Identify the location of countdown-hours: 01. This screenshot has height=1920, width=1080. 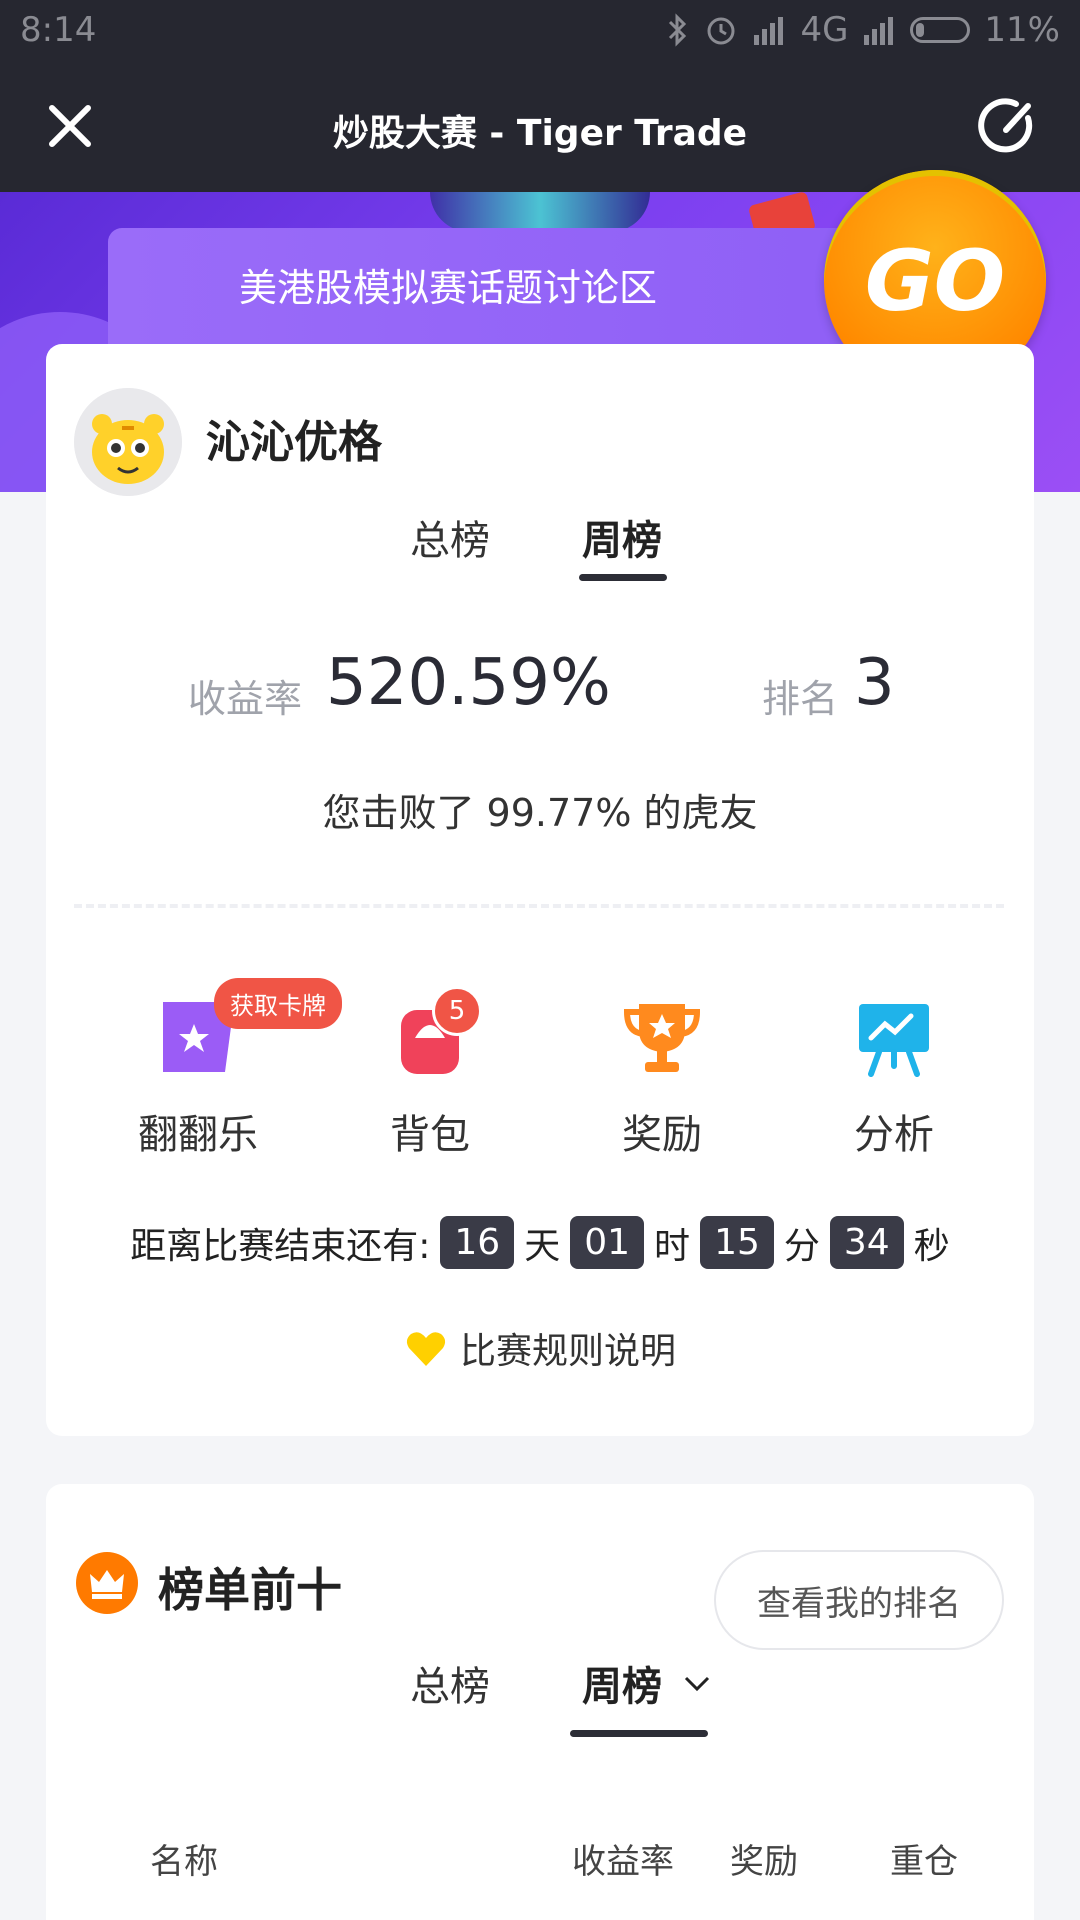
(607, 1242).